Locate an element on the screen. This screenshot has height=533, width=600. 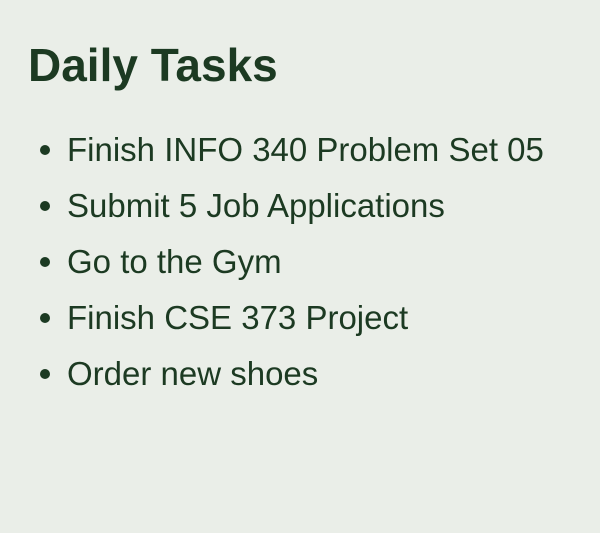
task-list-item: Finish CSE 373 Project is located at coordinates (320, 318).